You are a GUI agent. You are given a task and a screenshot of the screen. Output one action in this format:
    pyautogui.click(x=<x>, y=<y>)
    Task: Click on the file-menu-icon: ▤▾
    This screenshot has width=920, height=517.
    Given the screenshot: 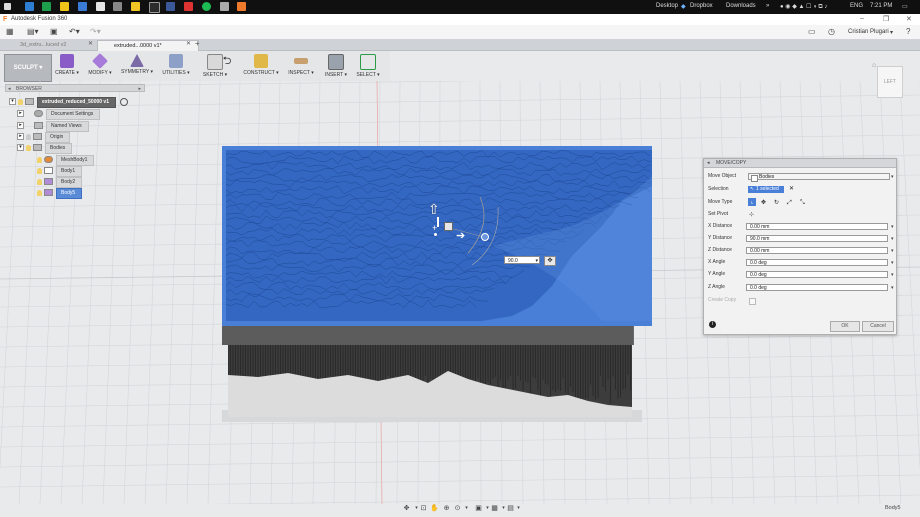 What is the action you would take?
    pyautogui.click(x=33, y=32)
    